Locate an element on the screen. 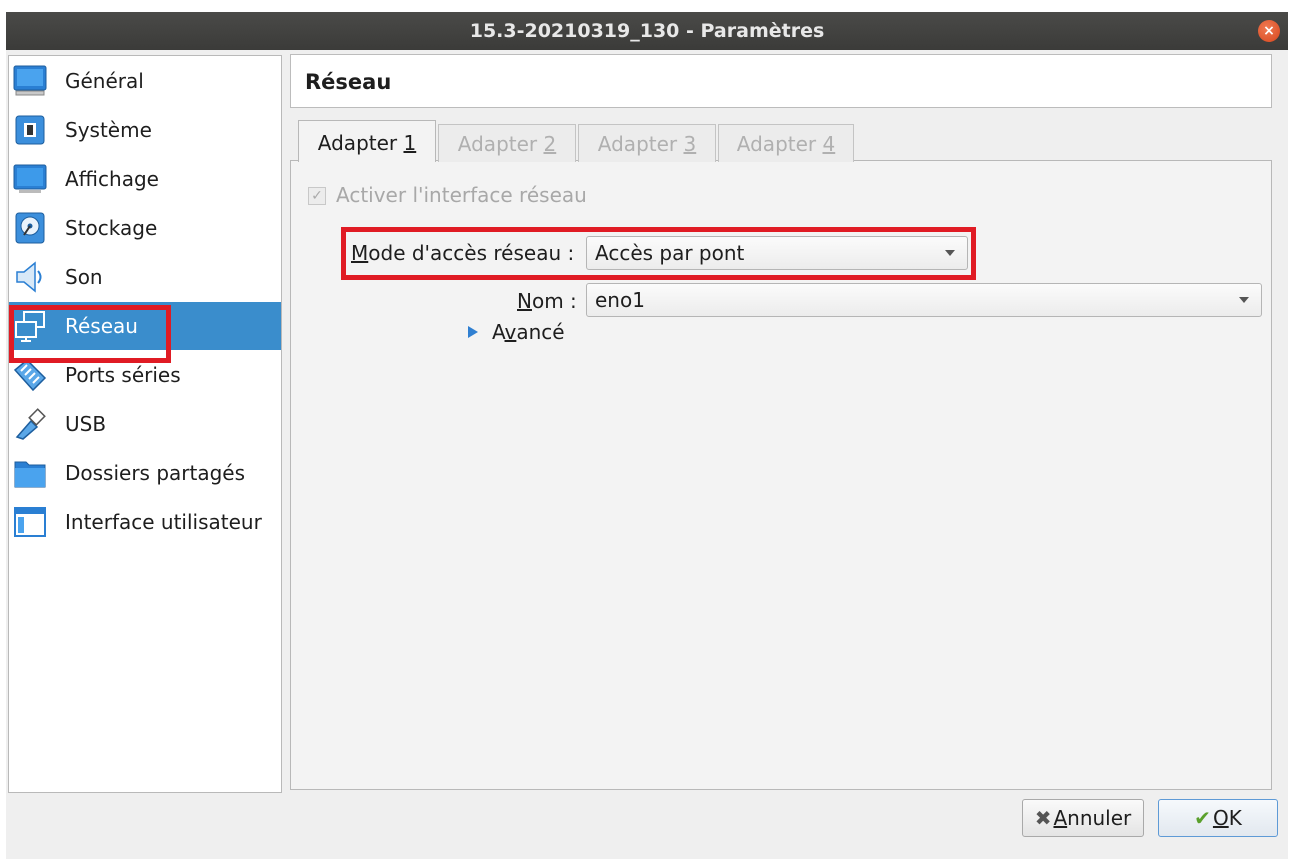  tab-adapter-2: Adapter 2 is located at coordinates (507, 143).